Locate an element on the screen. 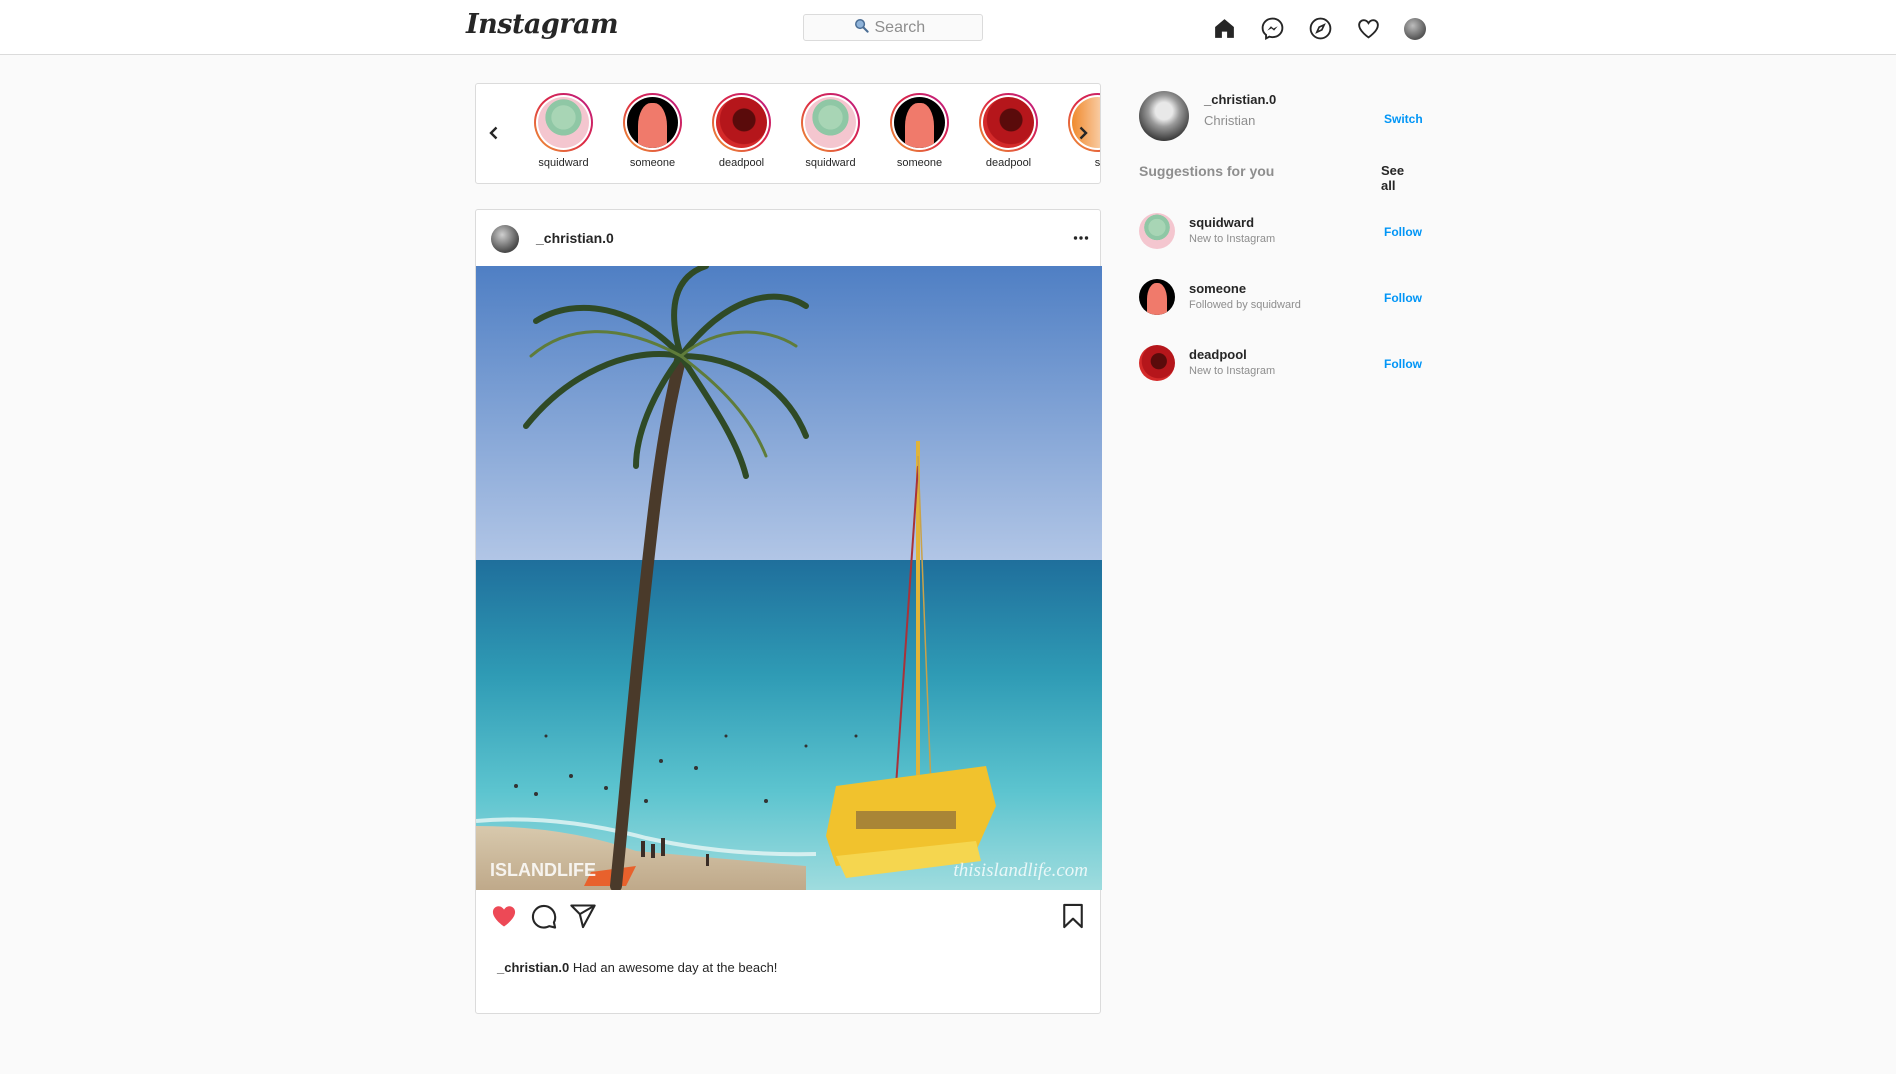 The height and width of the screenshot is (1074, 1896). image-watermark-right: thisislandlife.com is located at coordinates (1020, 870).